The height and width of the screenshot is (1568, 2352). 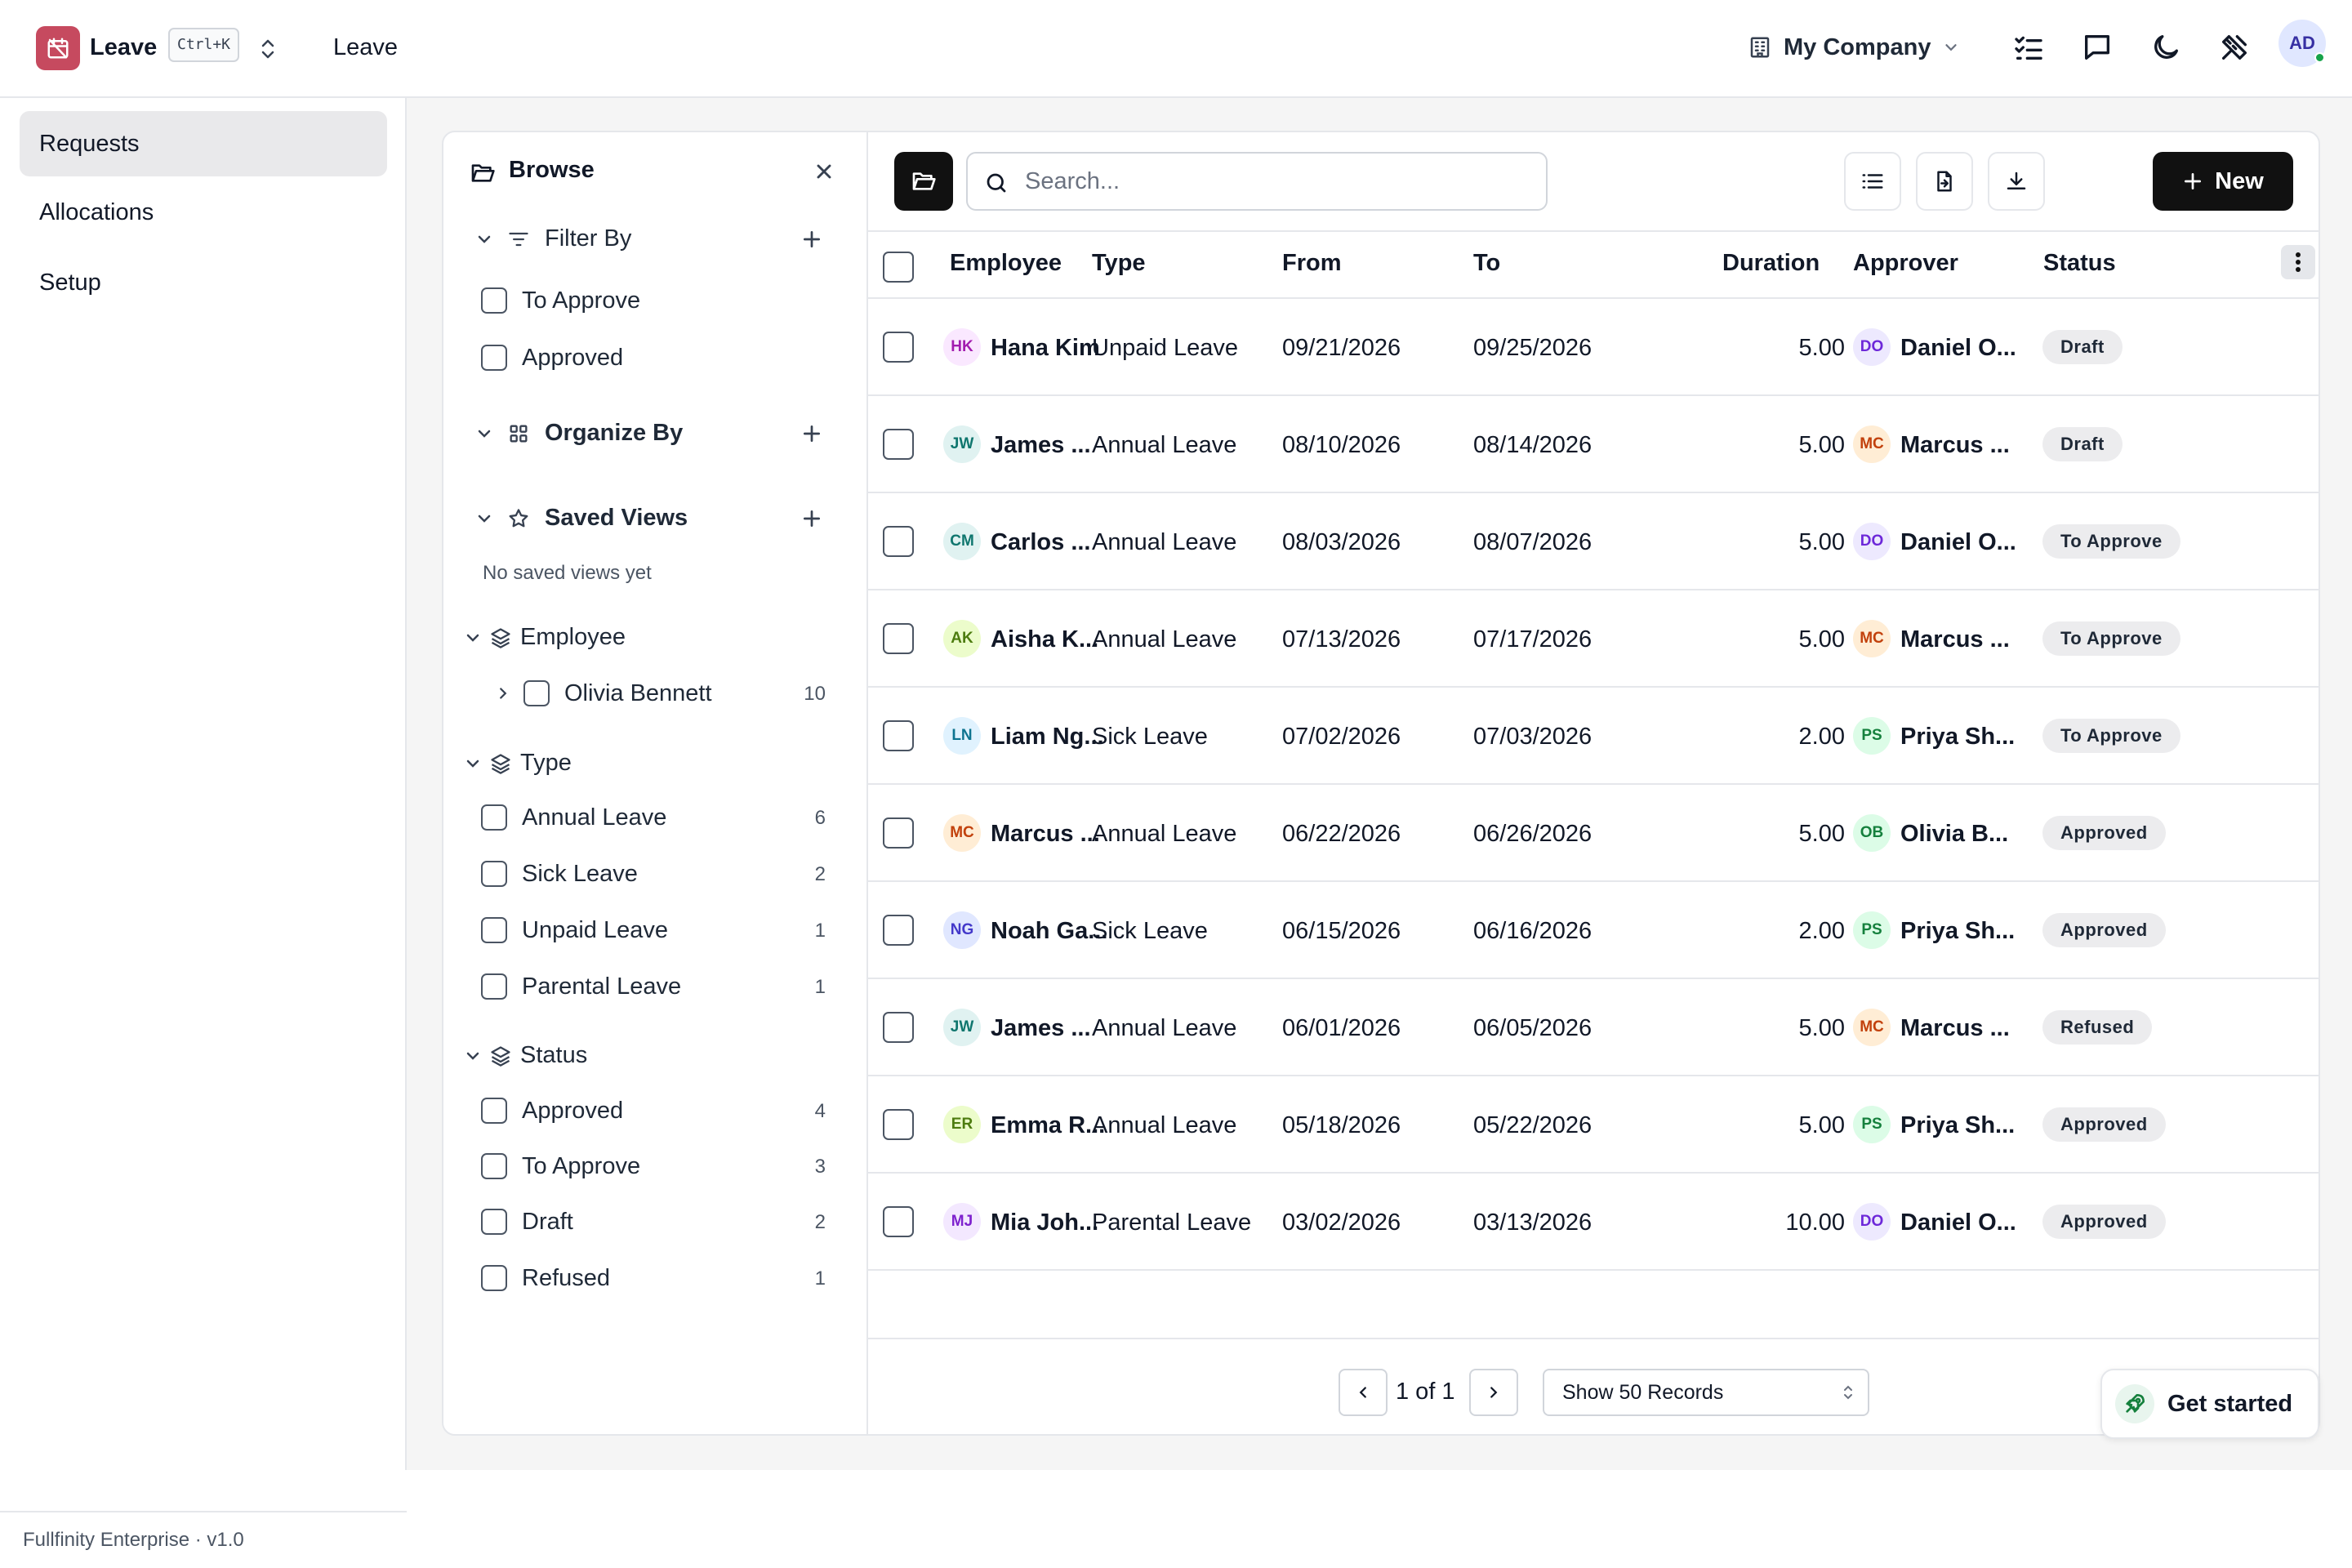 I want to click on saved-views-header: Saved Views, so click(x=581, y=518).